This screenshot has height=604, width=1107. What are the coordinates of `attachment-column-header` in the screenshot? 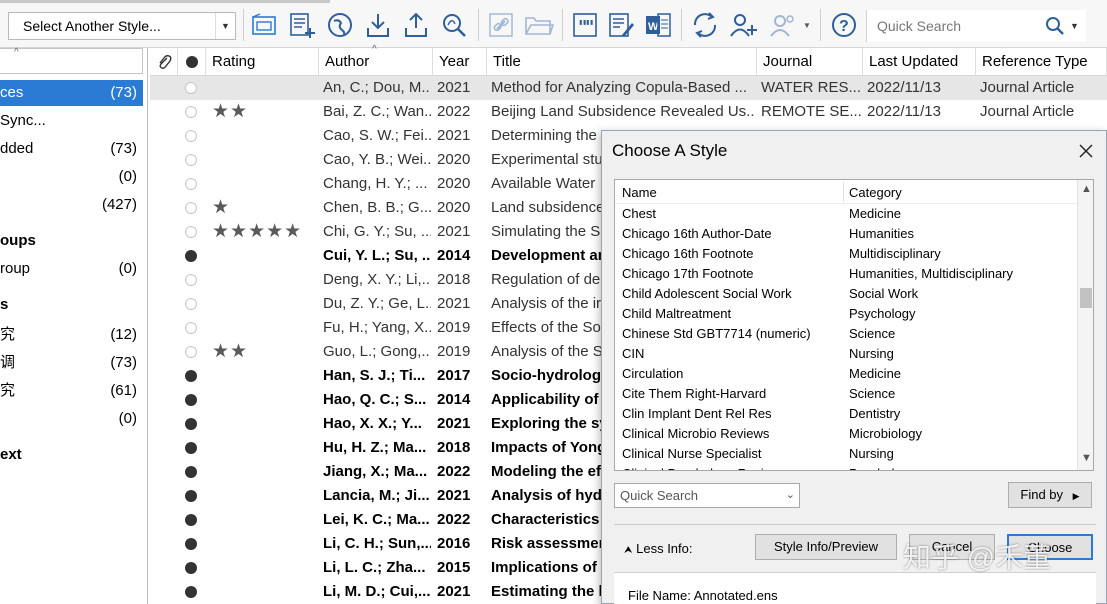 It's located at (164, 62).